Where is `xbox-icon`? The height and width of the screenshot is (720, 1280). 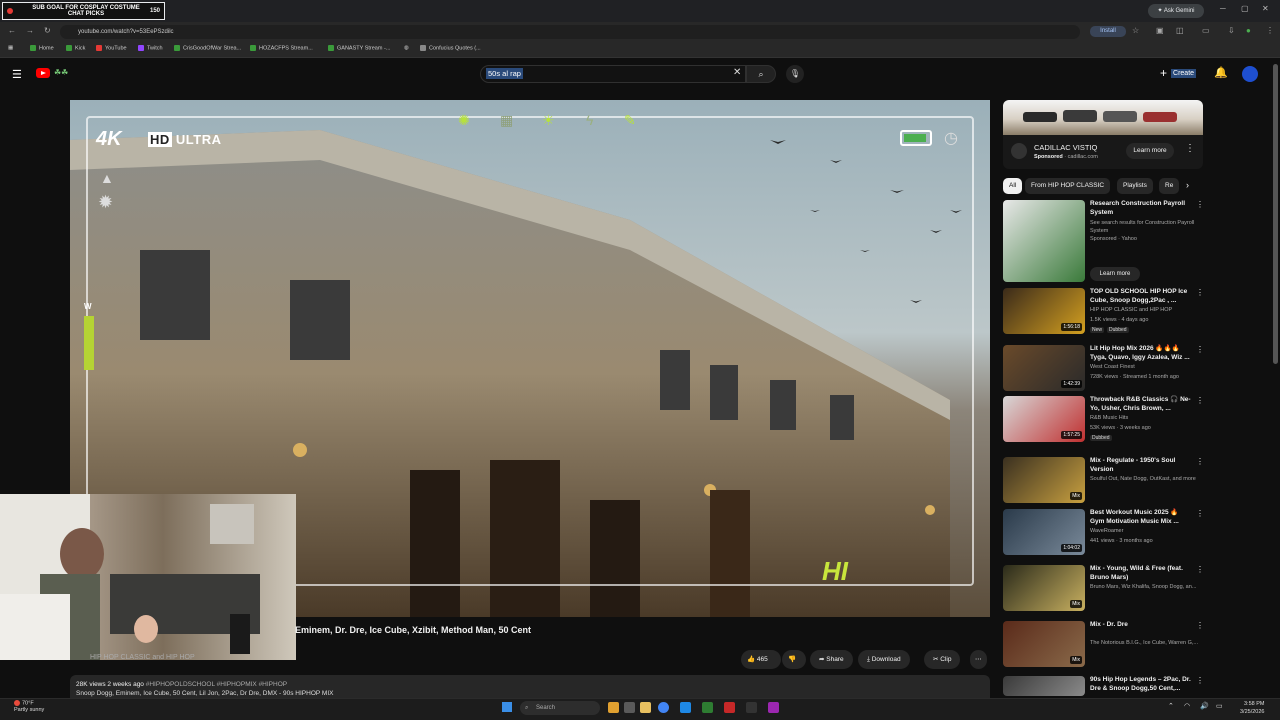 xbox-icon is located at coordinates (707, 707).